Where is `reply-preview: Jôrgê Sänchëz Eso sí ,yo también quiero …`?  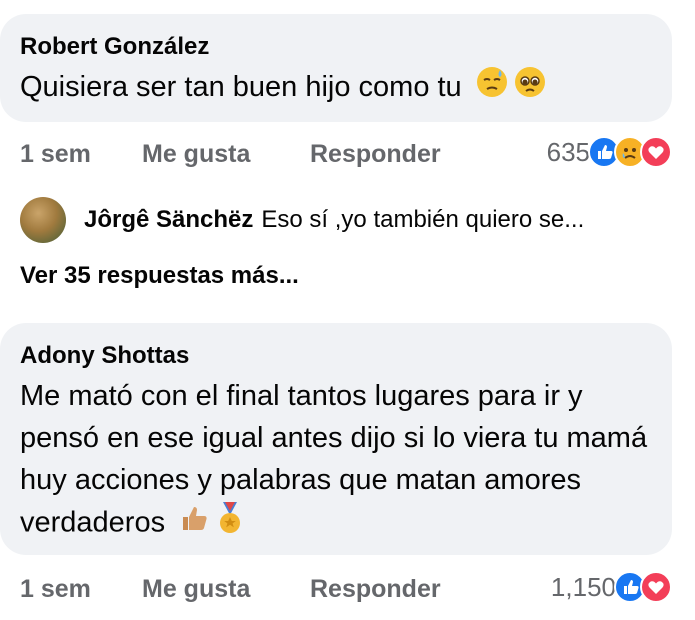
reply-preview: Jôrgê Sänchëz Eso sí ,yo también quiero … is located at coordinates (345, 220).